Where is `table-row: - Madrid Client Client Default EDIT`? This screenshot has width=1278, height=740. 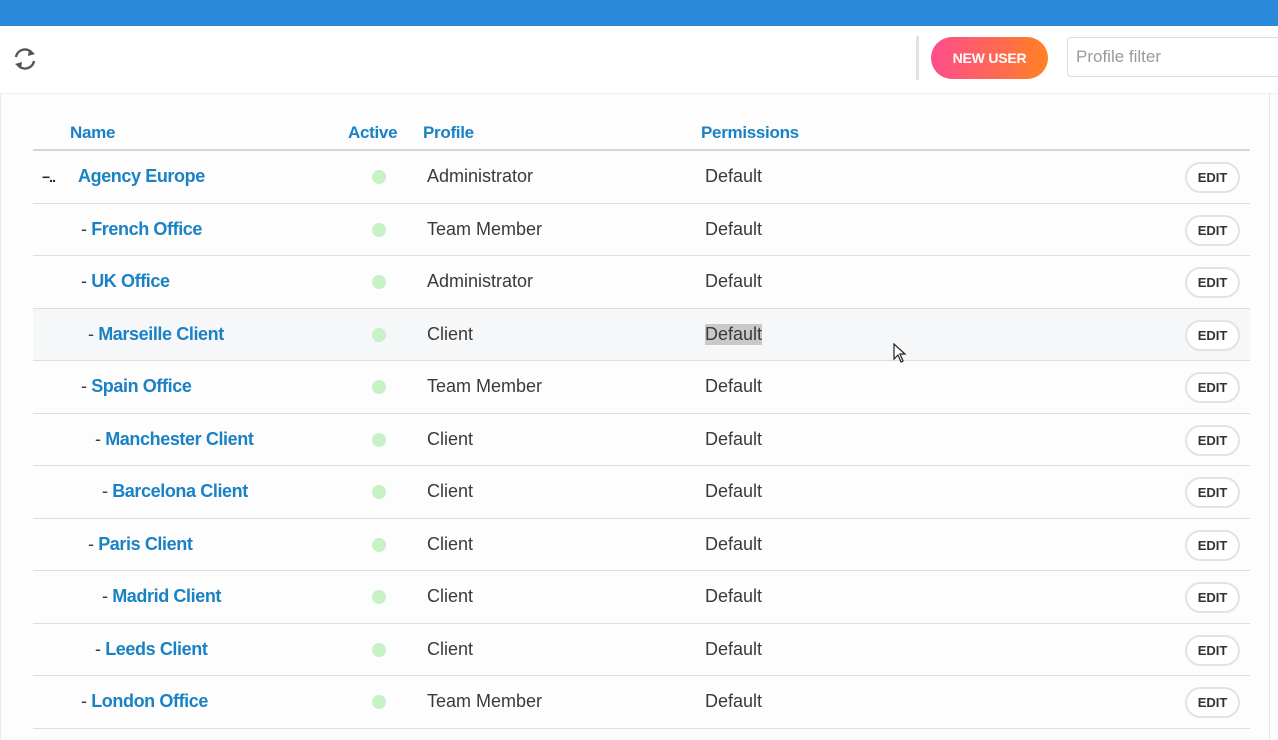 table-row: - Madrid Client Client Default EDIT is located at coordinates (641, 597).